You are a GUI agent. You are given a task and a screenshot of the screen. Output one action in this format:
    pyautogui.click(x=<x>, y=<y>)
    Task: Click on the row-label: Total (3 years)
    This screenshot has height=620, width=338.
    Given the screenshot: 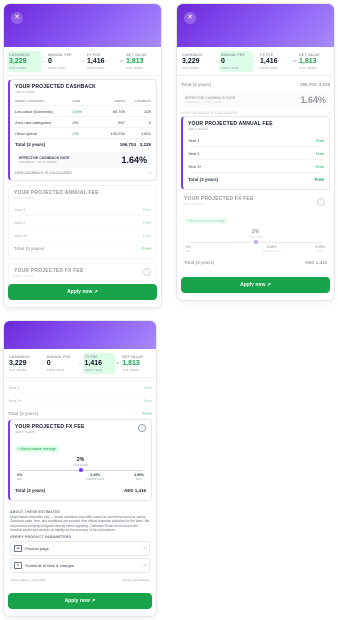 What is the action you would take?
    pyautogui.click(x=29, y=248)
    